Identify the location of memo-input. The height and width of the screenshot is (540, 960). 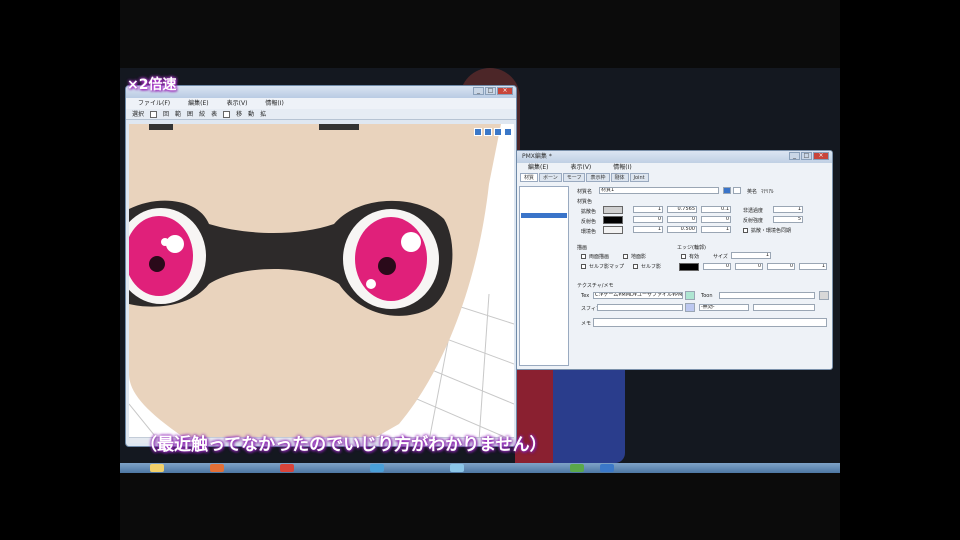
(710, 322).